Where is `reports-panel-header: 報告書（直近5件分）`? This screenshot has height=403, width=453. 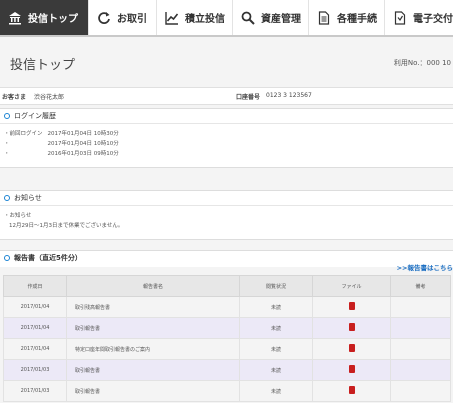 reports-panel-header: 報告書（直近5件分） is located at coordinates (226, 258).